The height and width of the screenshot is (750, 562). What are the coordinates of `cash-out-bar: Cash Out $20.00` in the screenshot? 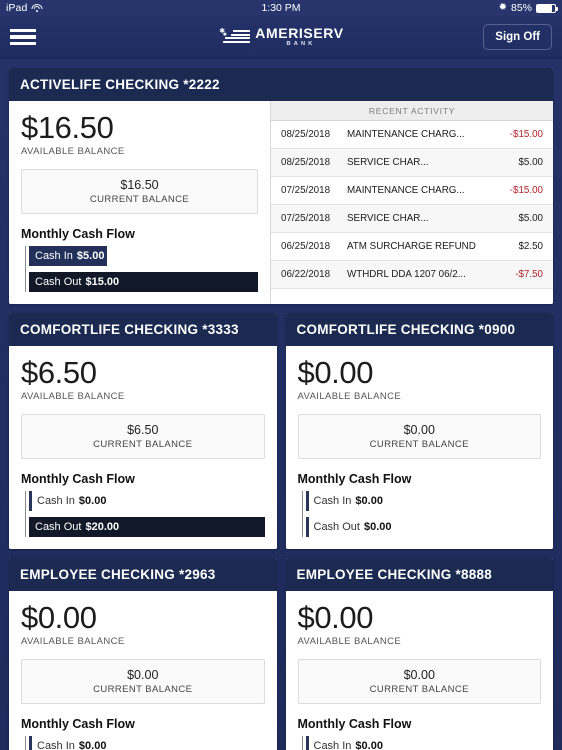 It's located at (147, 527).